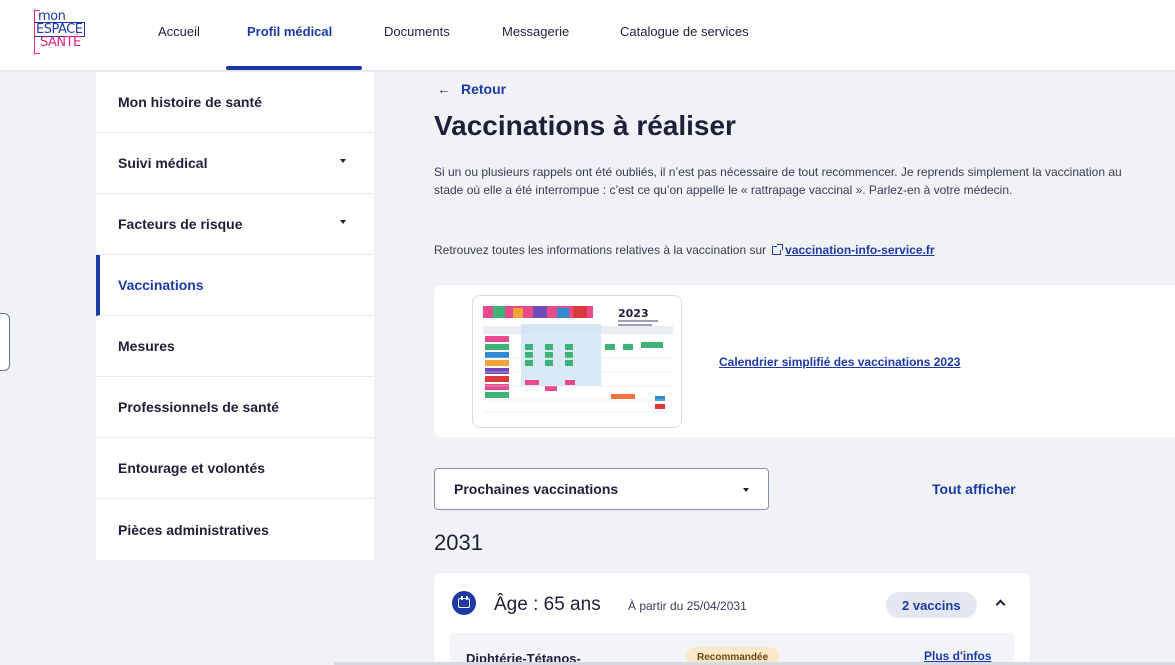  What do you see at coordinates (464, 603) in the screenshot?
I see `calendar-icon` at bounding box center [464, 603].